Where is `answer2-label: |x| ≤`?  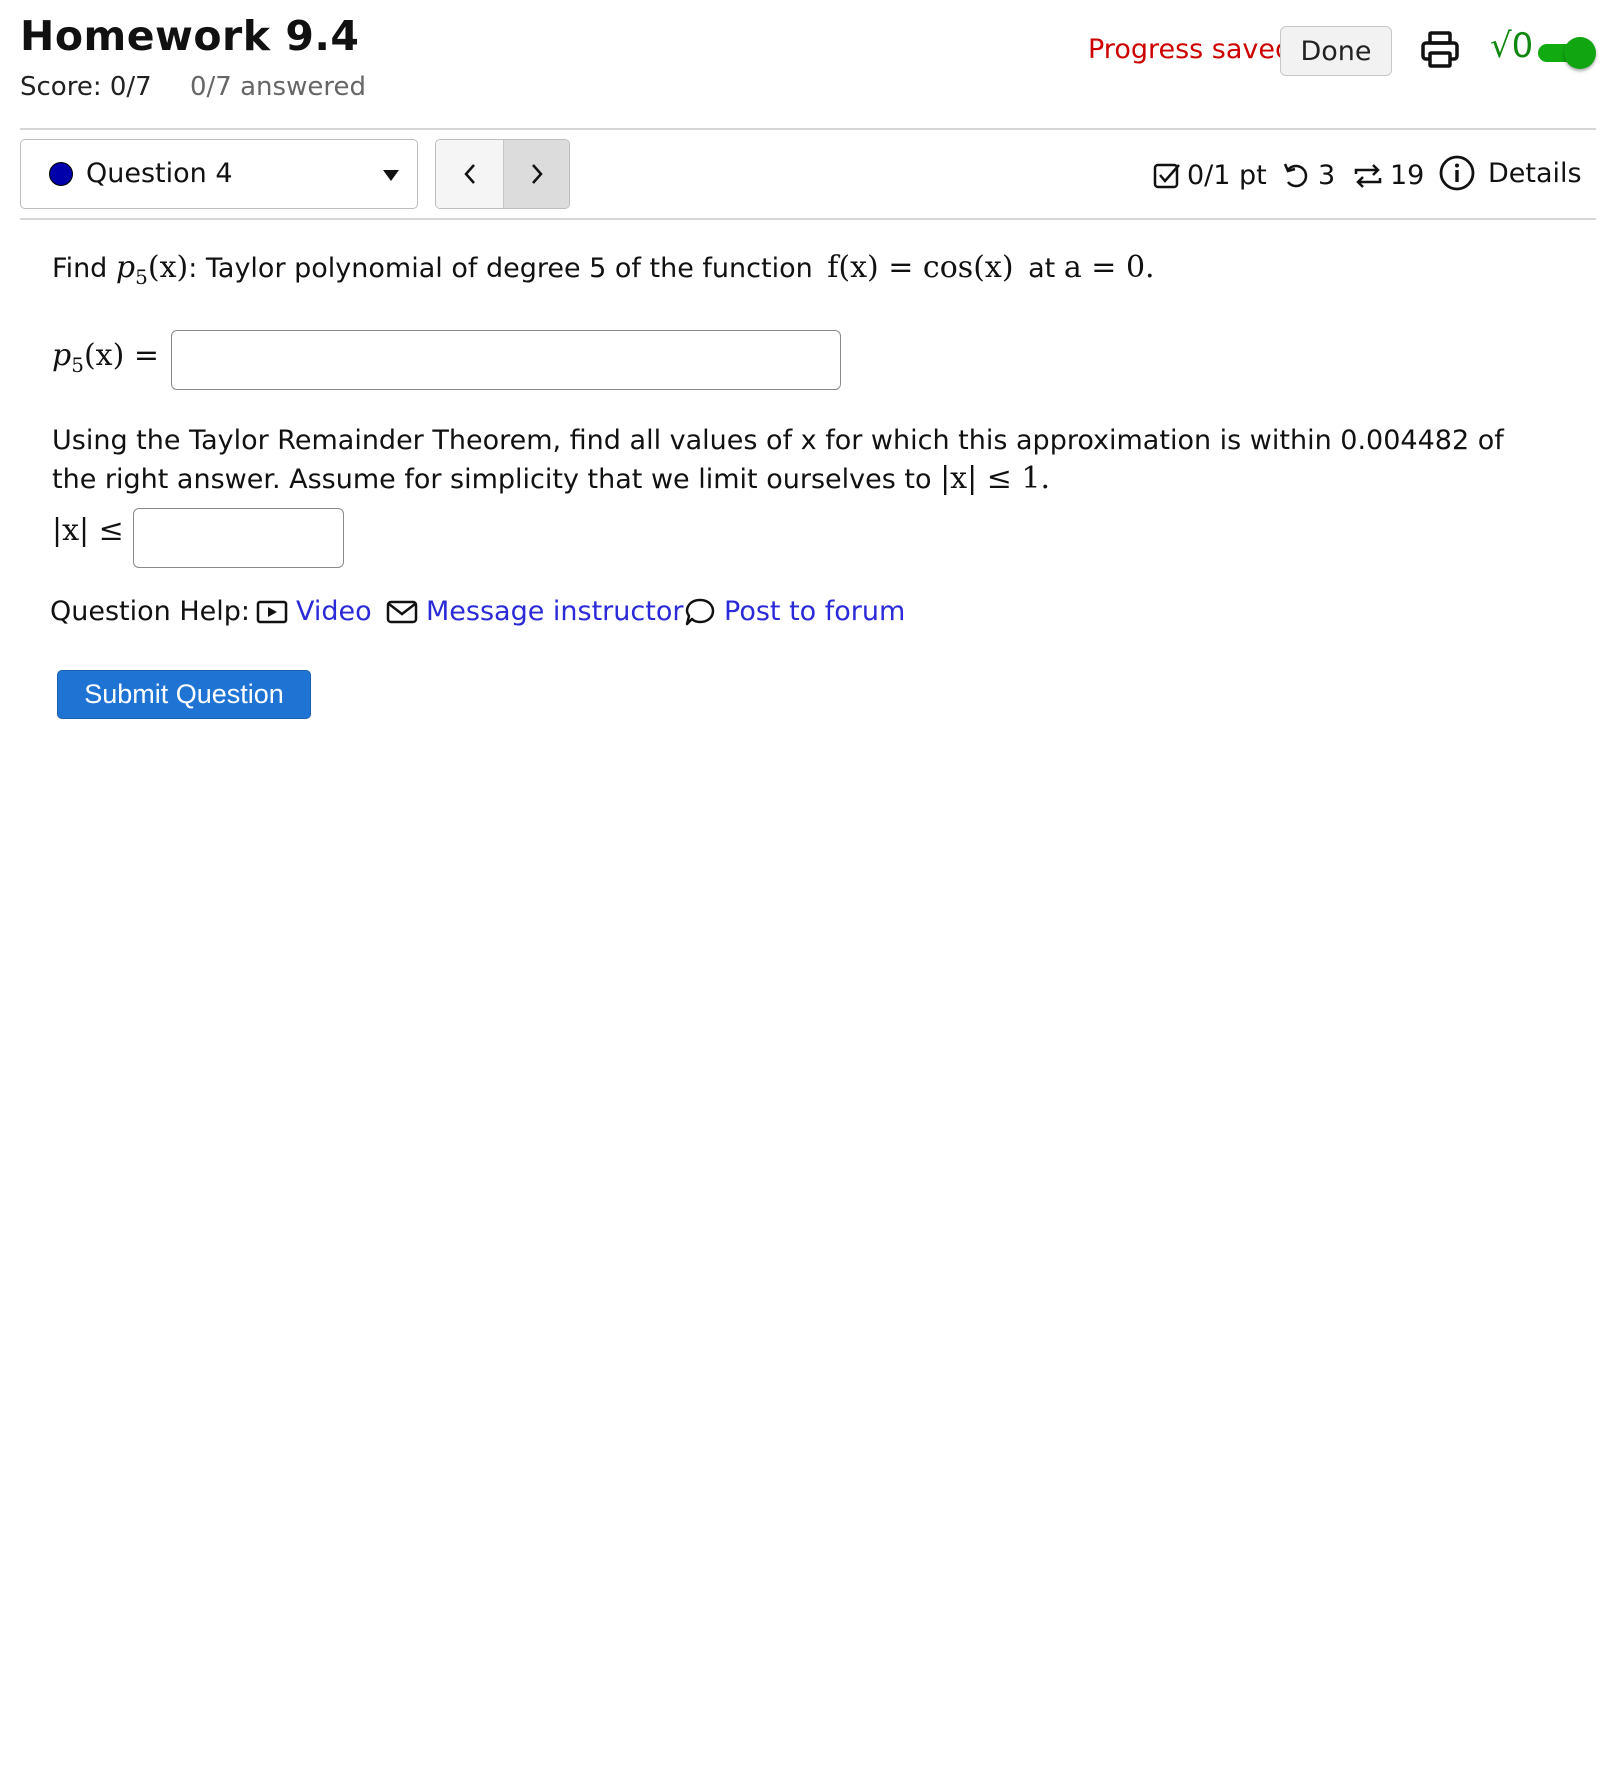 answer2-label: |x| ≤ is located at coordinates (88, 530).